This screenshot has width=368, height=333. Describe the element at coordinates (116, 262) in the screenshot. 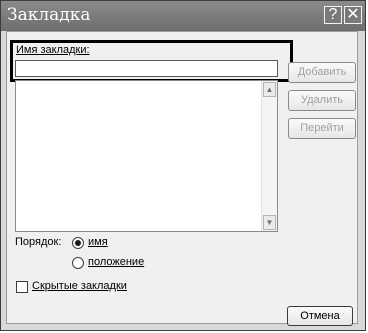

I see `sort-by-position-label: положение` at that location.